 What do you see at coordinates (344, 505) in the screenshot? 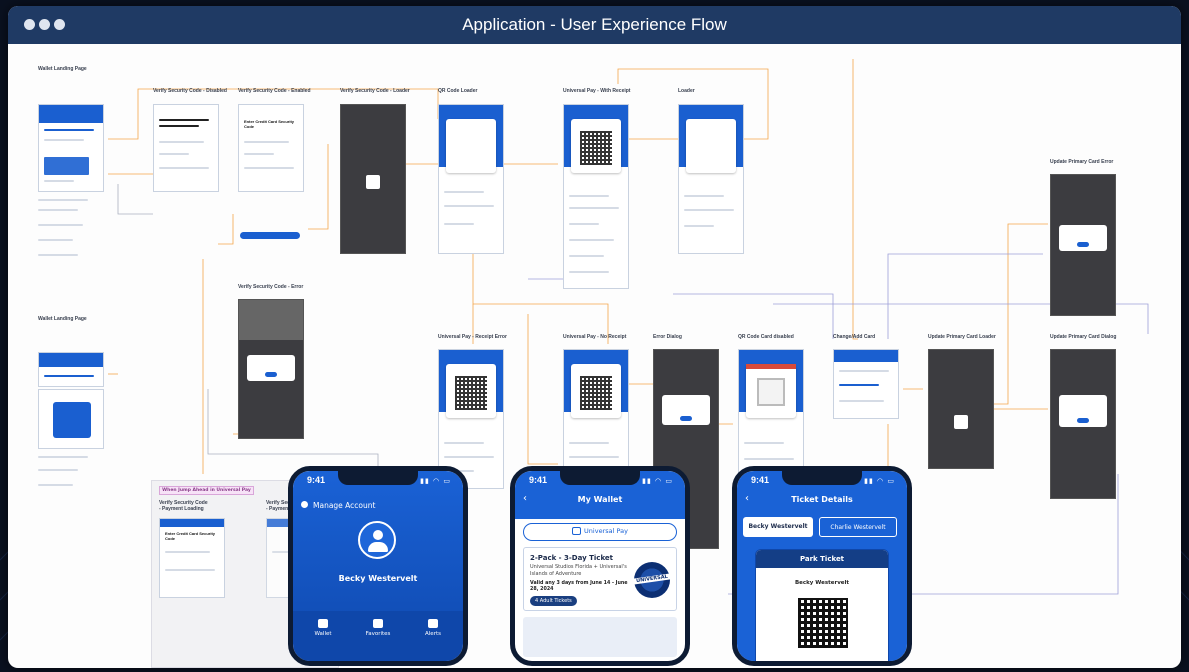
I see `manage-account-link: Manage Account` at bounding box center [344, 505].